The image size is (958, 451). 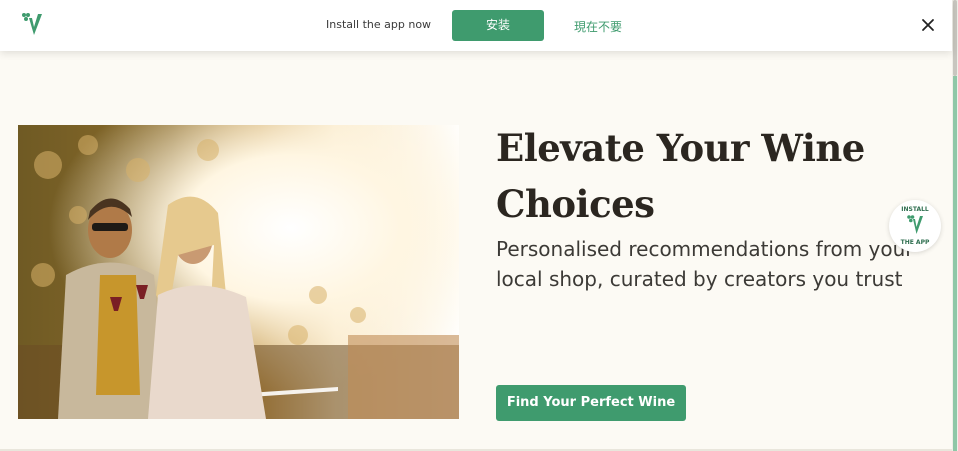 I want to click on find-perfect-wine-button: Find Your Perfect Wine, so click(x=591, y=403).